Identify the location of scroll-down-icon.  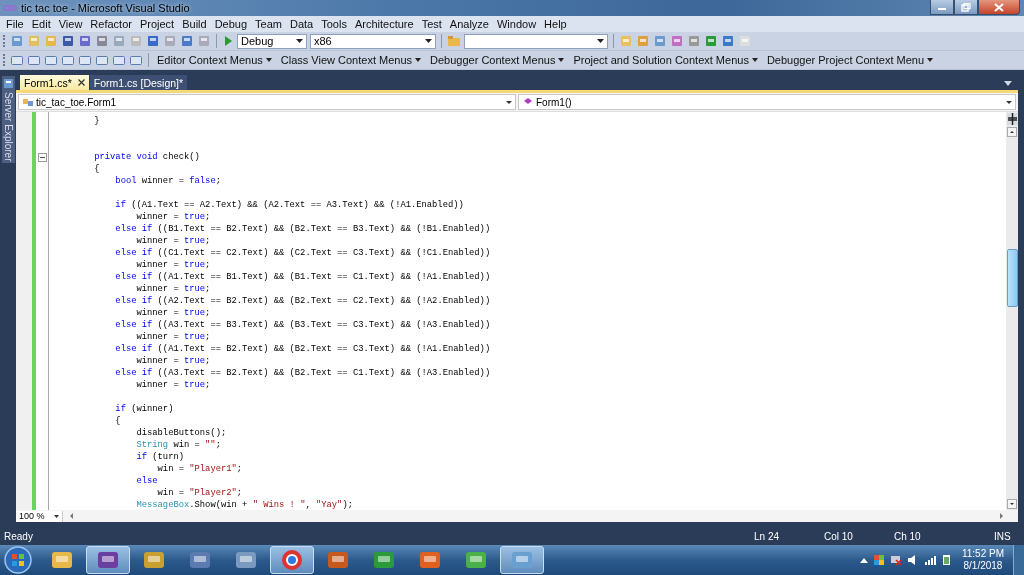
(1012, 504).